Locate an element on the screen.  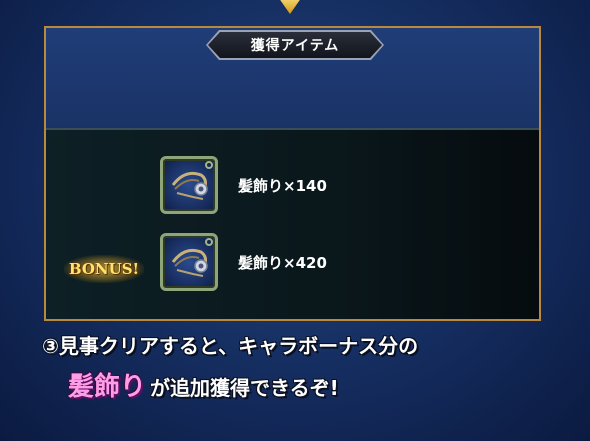
caption-line-2: 髪飾り が追加獲得できるぞ! is located at coordinates (203, 384).